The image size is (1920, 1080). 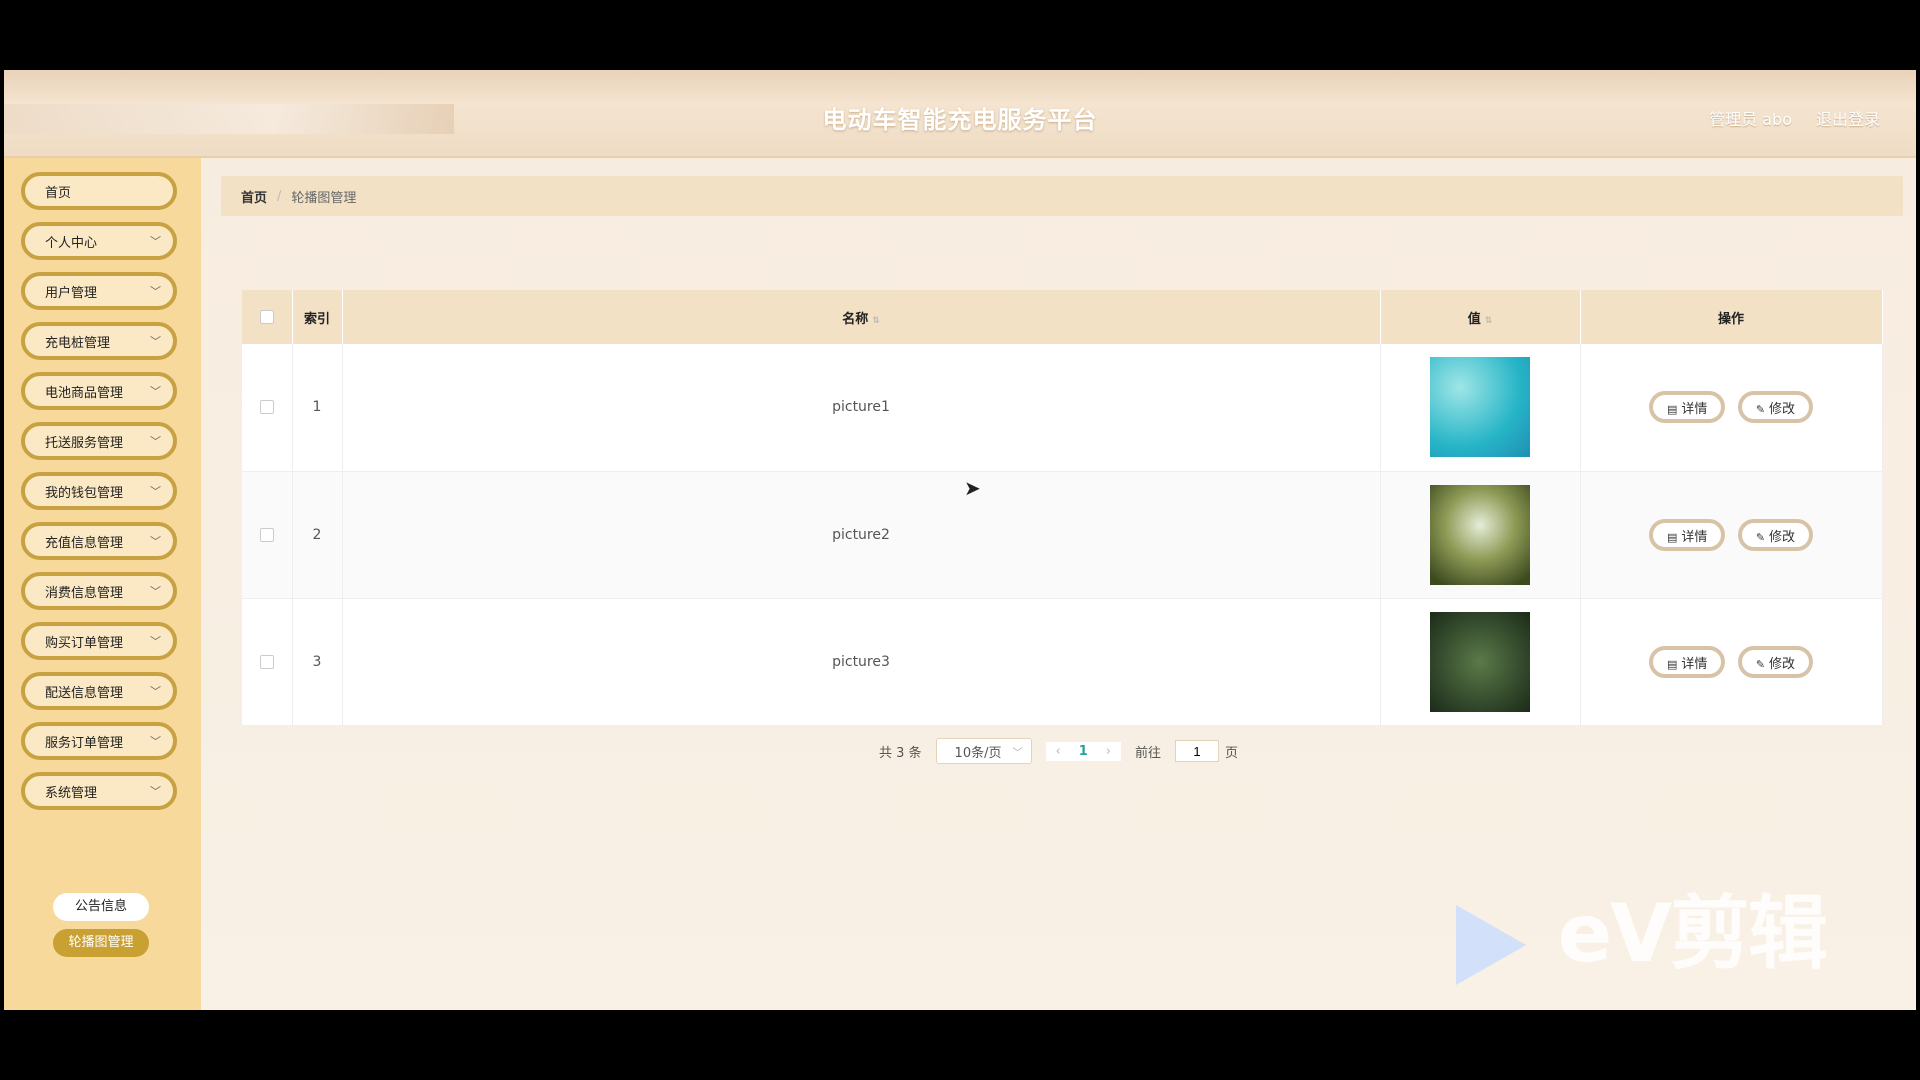 I want to click on row-index: 1, so click(x=317, y=408).